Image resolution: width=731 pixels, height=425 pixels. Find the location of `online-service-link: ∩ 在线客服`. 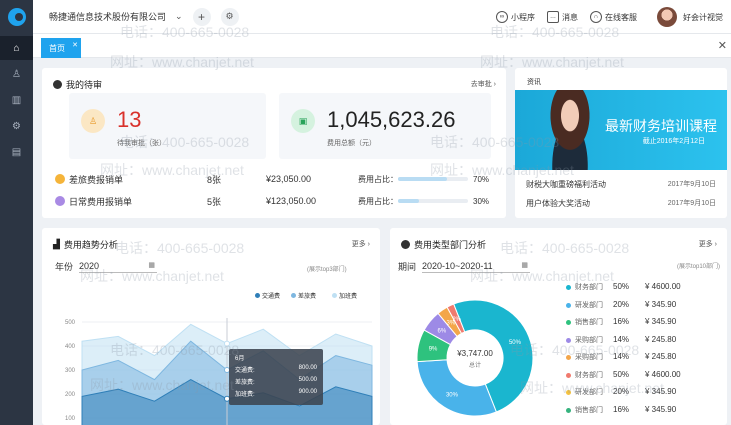

online-service-link: ∩ 在线客服 is located at coordinates (613, 17).